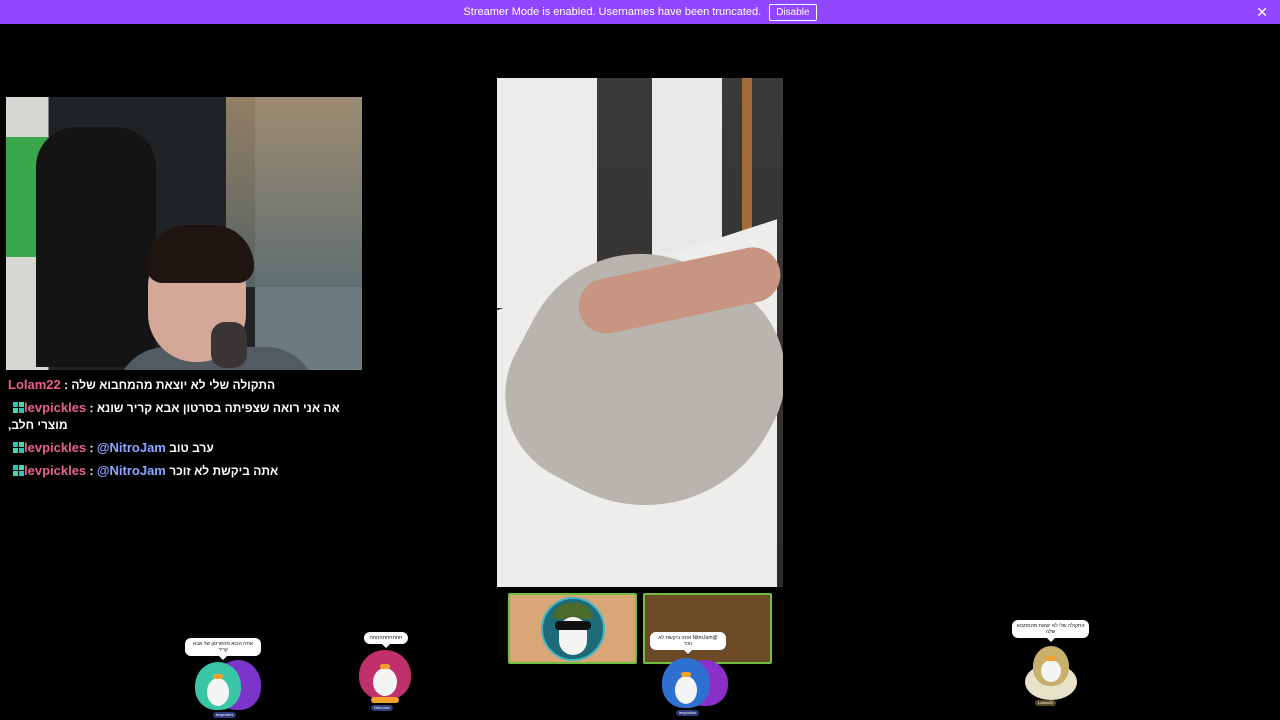 This screenshot has height=720, width=1280. What do you see at coordinates (688, 643) in the screenshot?
I see `speech-bubble: @NitroJam אתה ביקשת לא זוכר` at bounding box center [688, 643].